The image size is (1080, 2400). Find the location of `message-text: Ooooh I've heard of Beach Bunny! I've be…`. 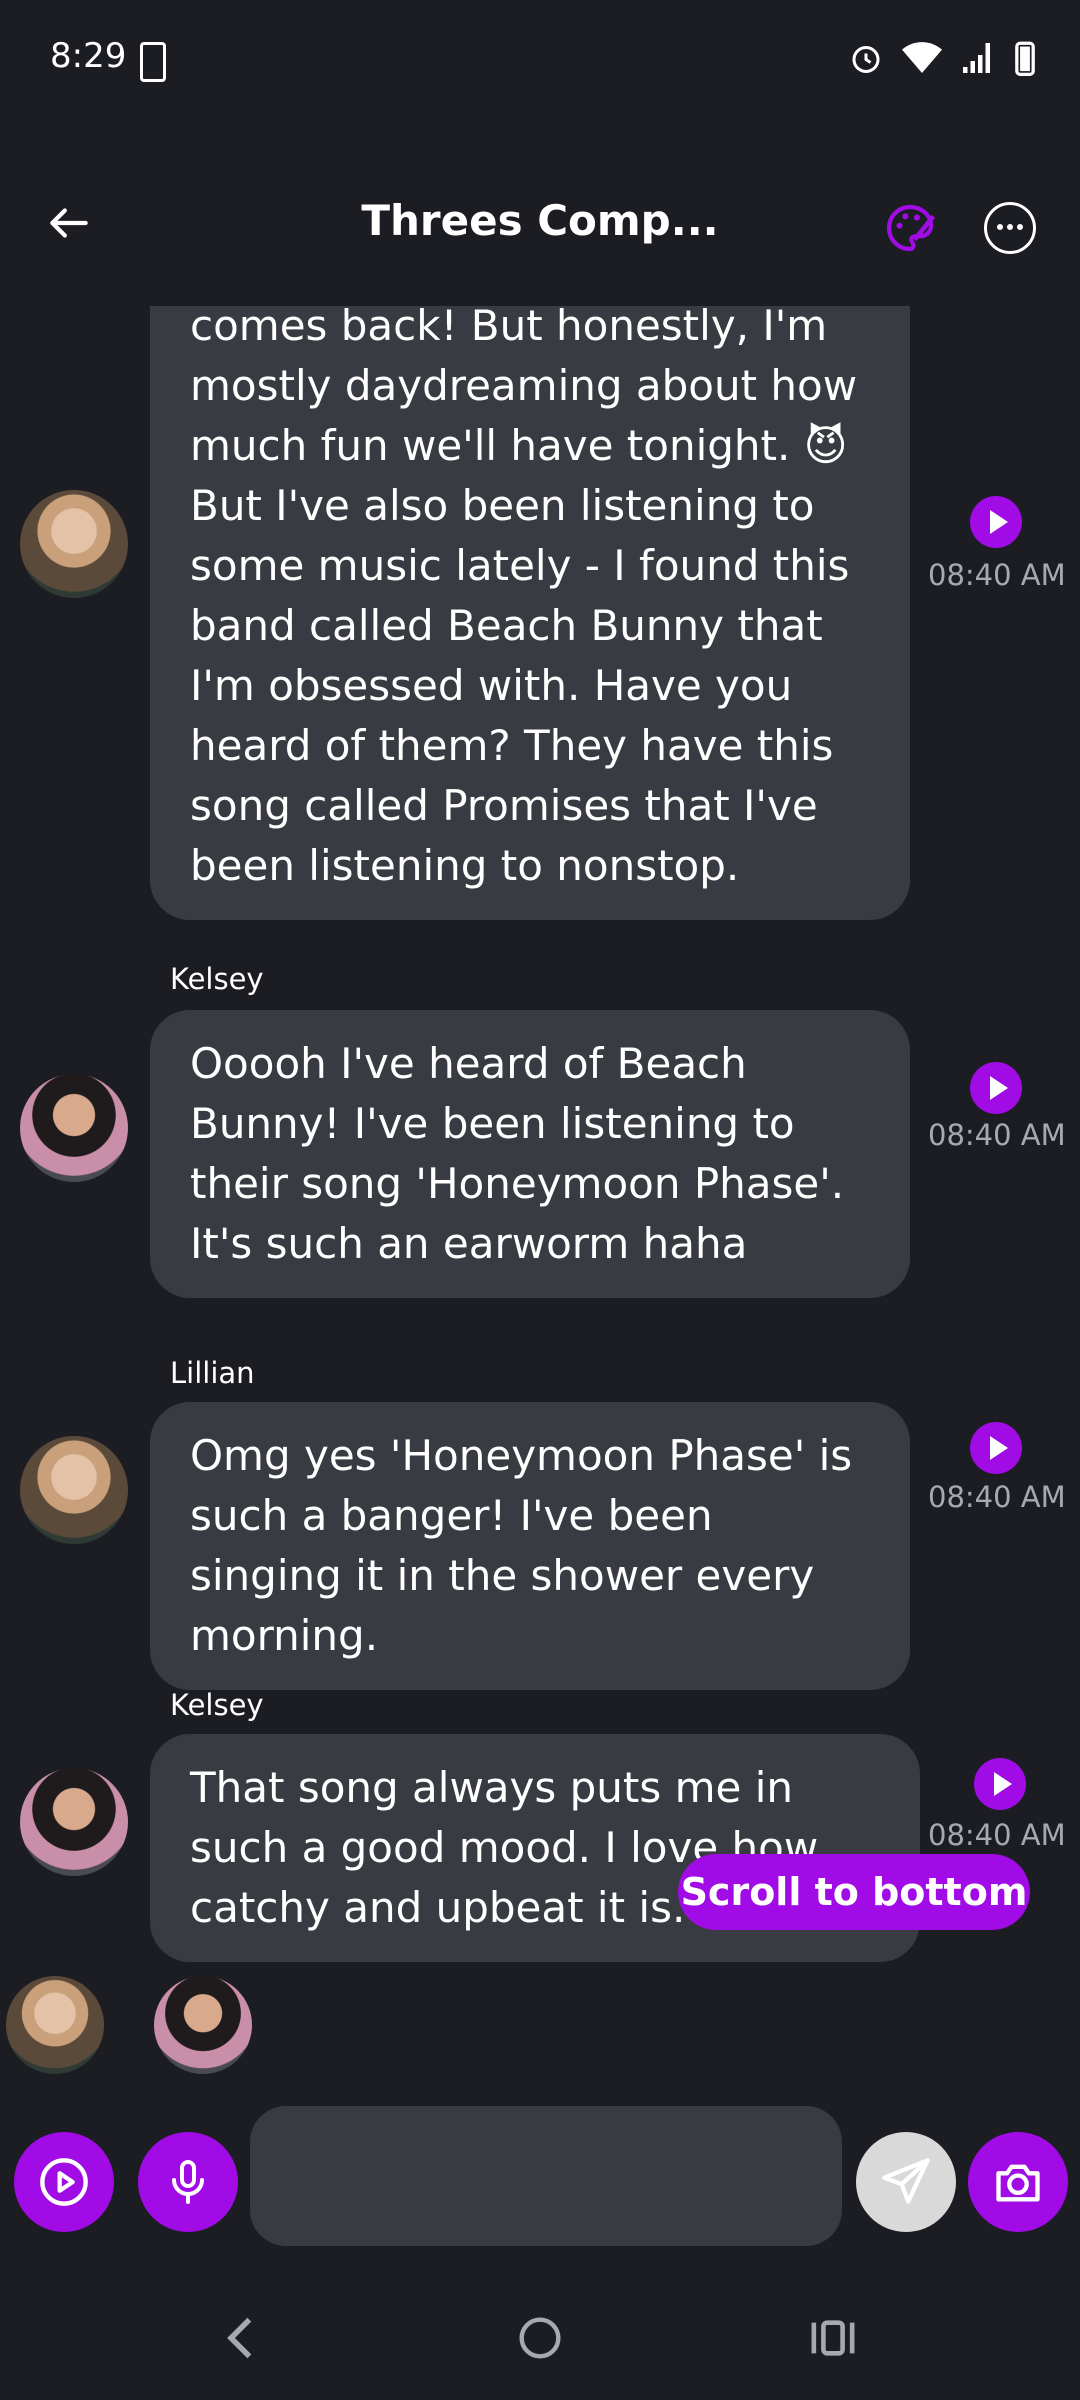

message-text: Ooooh I've heard of Beach Bunny! I've be… is located at coordinates (517, 1153).